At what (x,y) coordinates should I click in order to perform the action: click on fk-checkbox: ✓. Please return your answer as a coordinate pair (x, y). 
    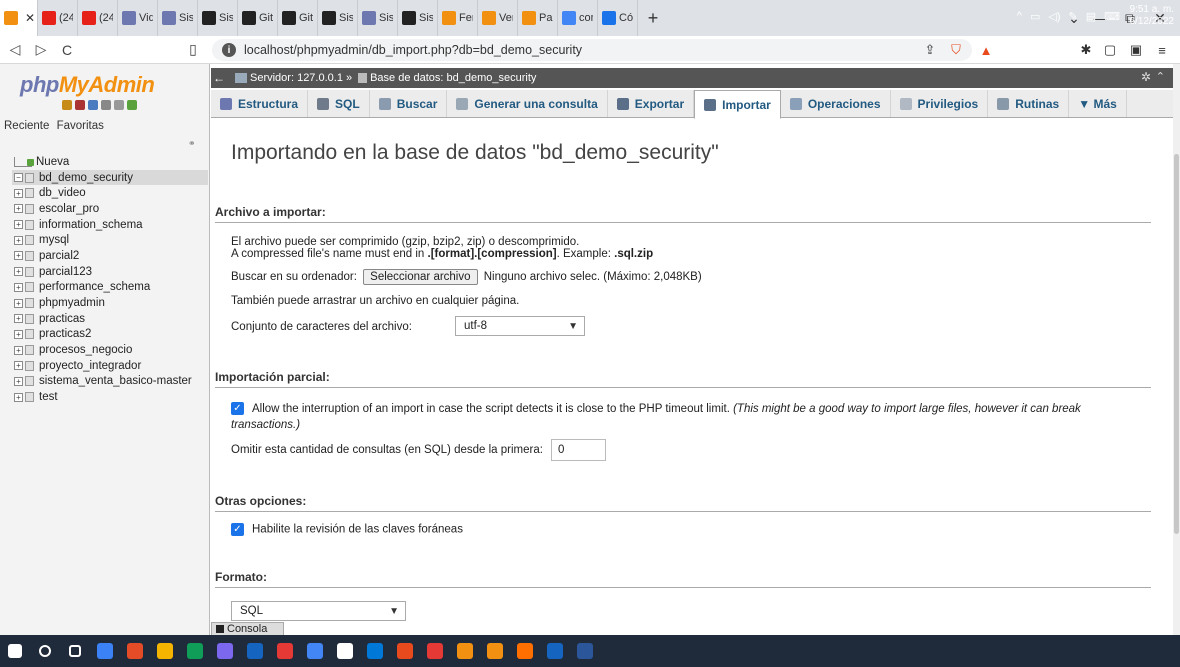
    Looking at the image, I should click on (237, 529).